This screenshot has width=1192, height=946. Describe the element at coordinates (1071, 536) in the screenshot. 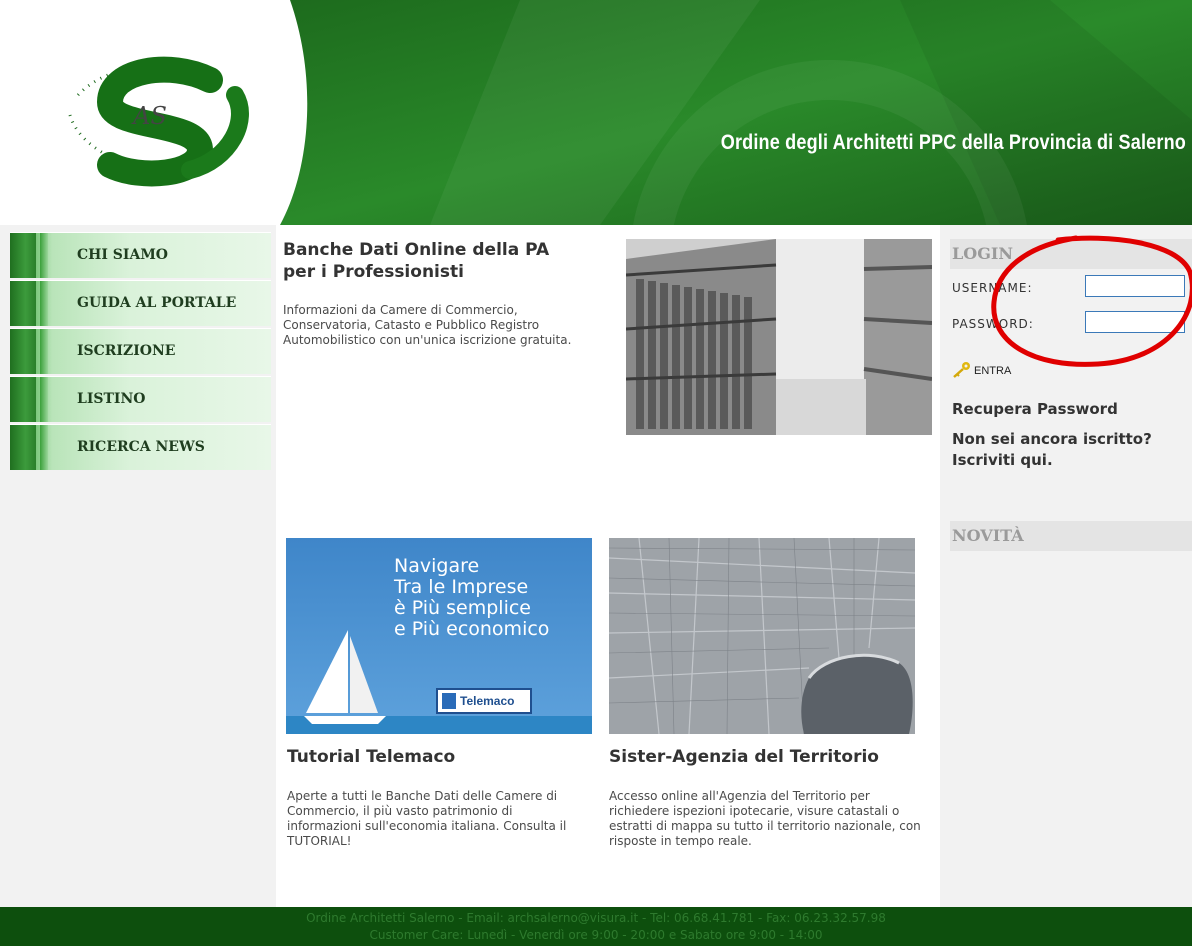

I see `news-heading: NOVITÀ` at that location.